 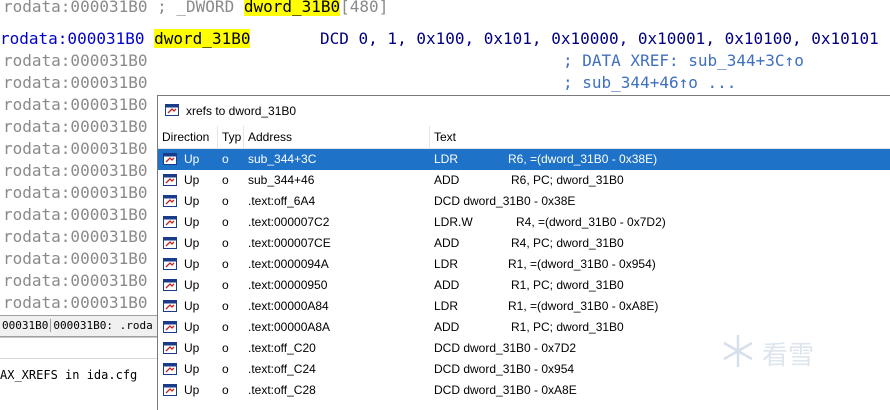 What do you see at coordinates (288, 285) in the screenshot?
I see `xref-address: .text:00000950` at bounding box center [288, 285].